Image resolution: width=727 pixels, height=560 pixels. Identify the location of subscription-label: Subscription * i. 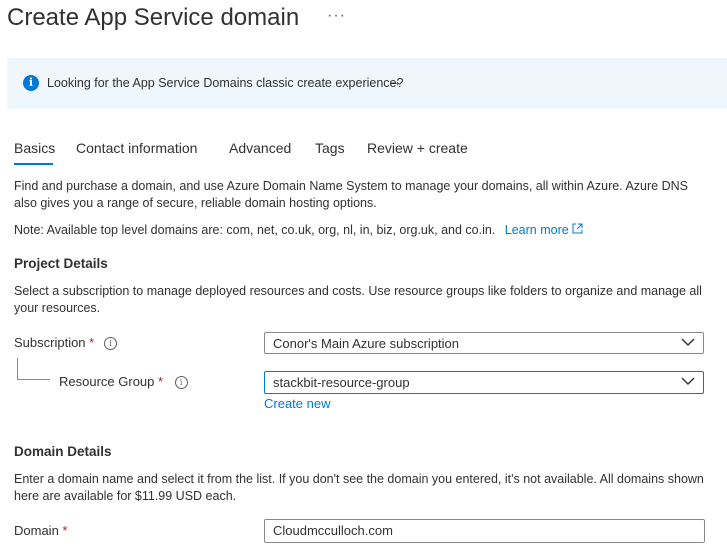
(65, 342).